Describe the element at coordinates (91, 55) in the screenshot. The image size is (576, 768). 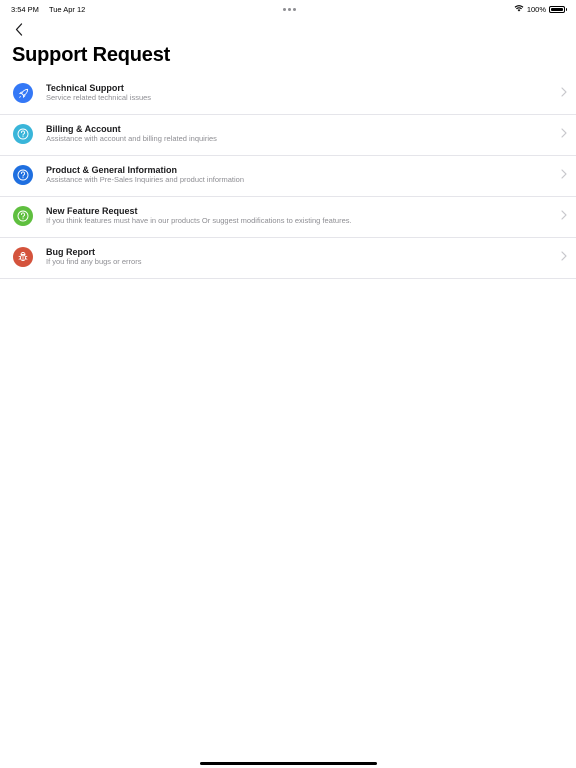
I see `page-title: Support Request` at that location.